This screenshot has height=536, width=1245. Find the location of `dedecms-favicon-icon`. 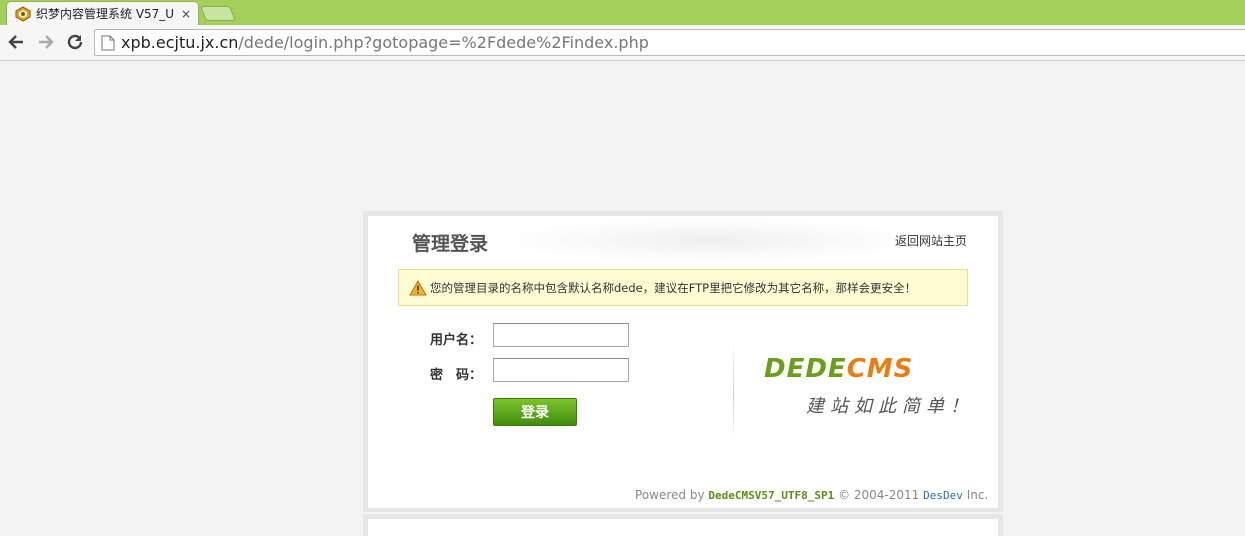

dedecms-favicon-icon is located at coordinates (23, 13).